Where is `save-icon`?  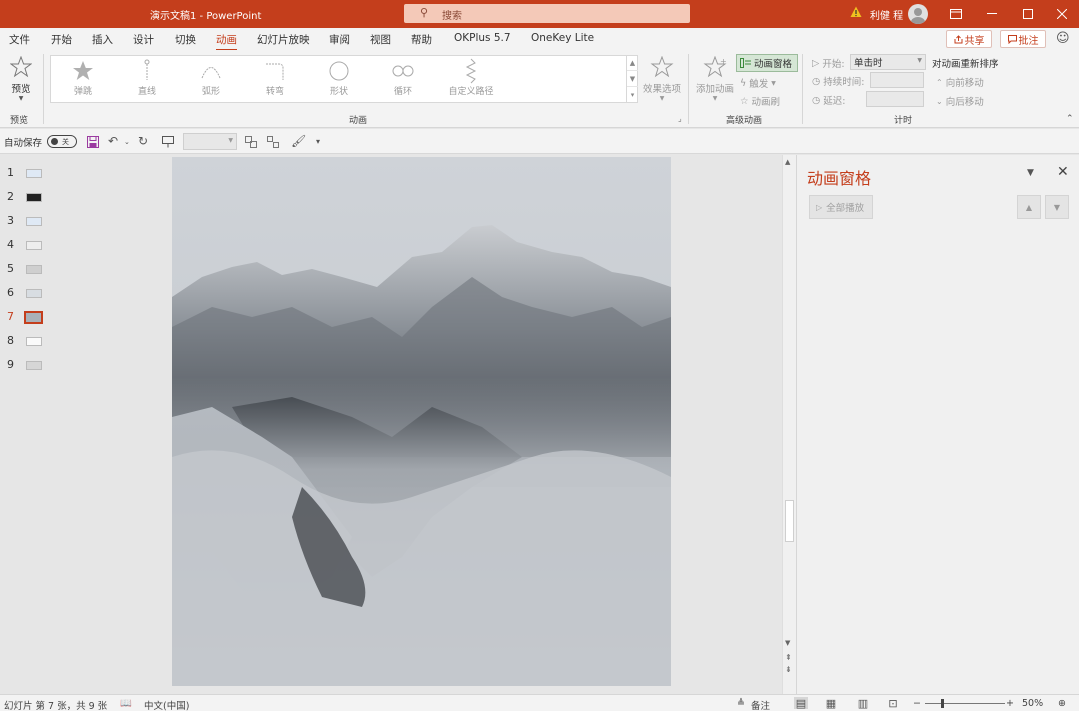
save-icon is located at coordinates (93, 142).